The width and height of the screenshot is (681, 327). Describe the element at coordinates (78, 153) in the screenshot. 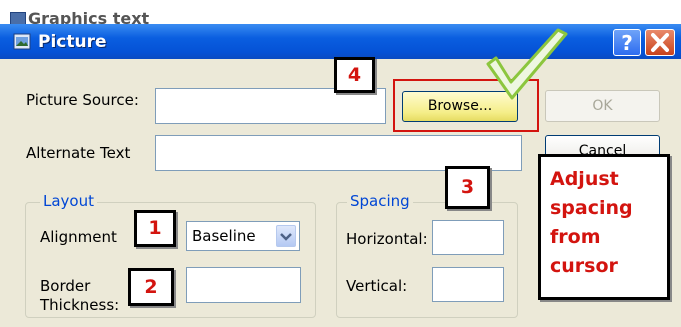

I see `alternate-text-label: Alternate Text` at that location.